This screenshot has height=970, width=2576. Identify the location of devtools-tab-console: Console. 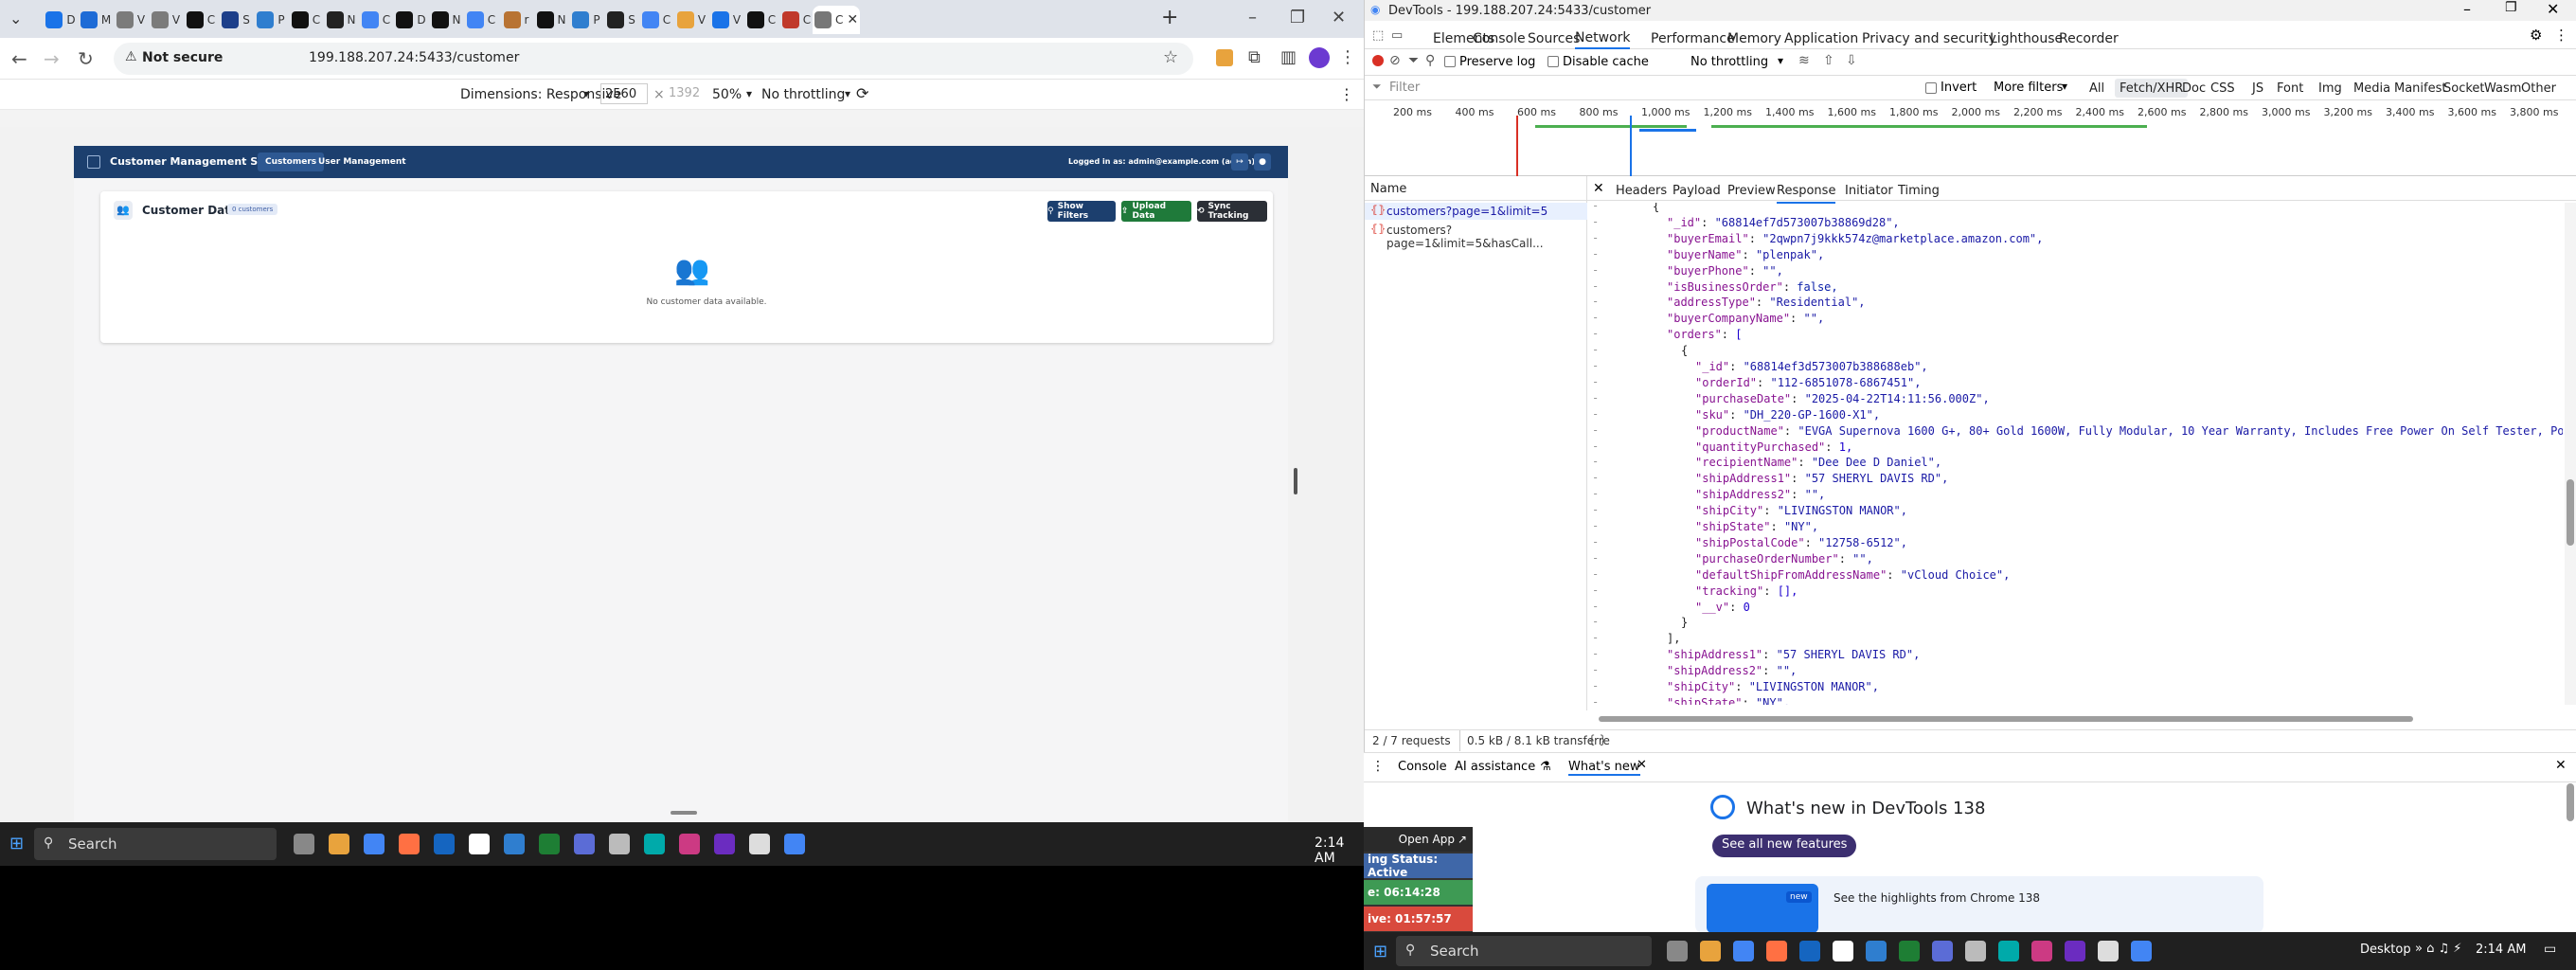
(1499, 38).